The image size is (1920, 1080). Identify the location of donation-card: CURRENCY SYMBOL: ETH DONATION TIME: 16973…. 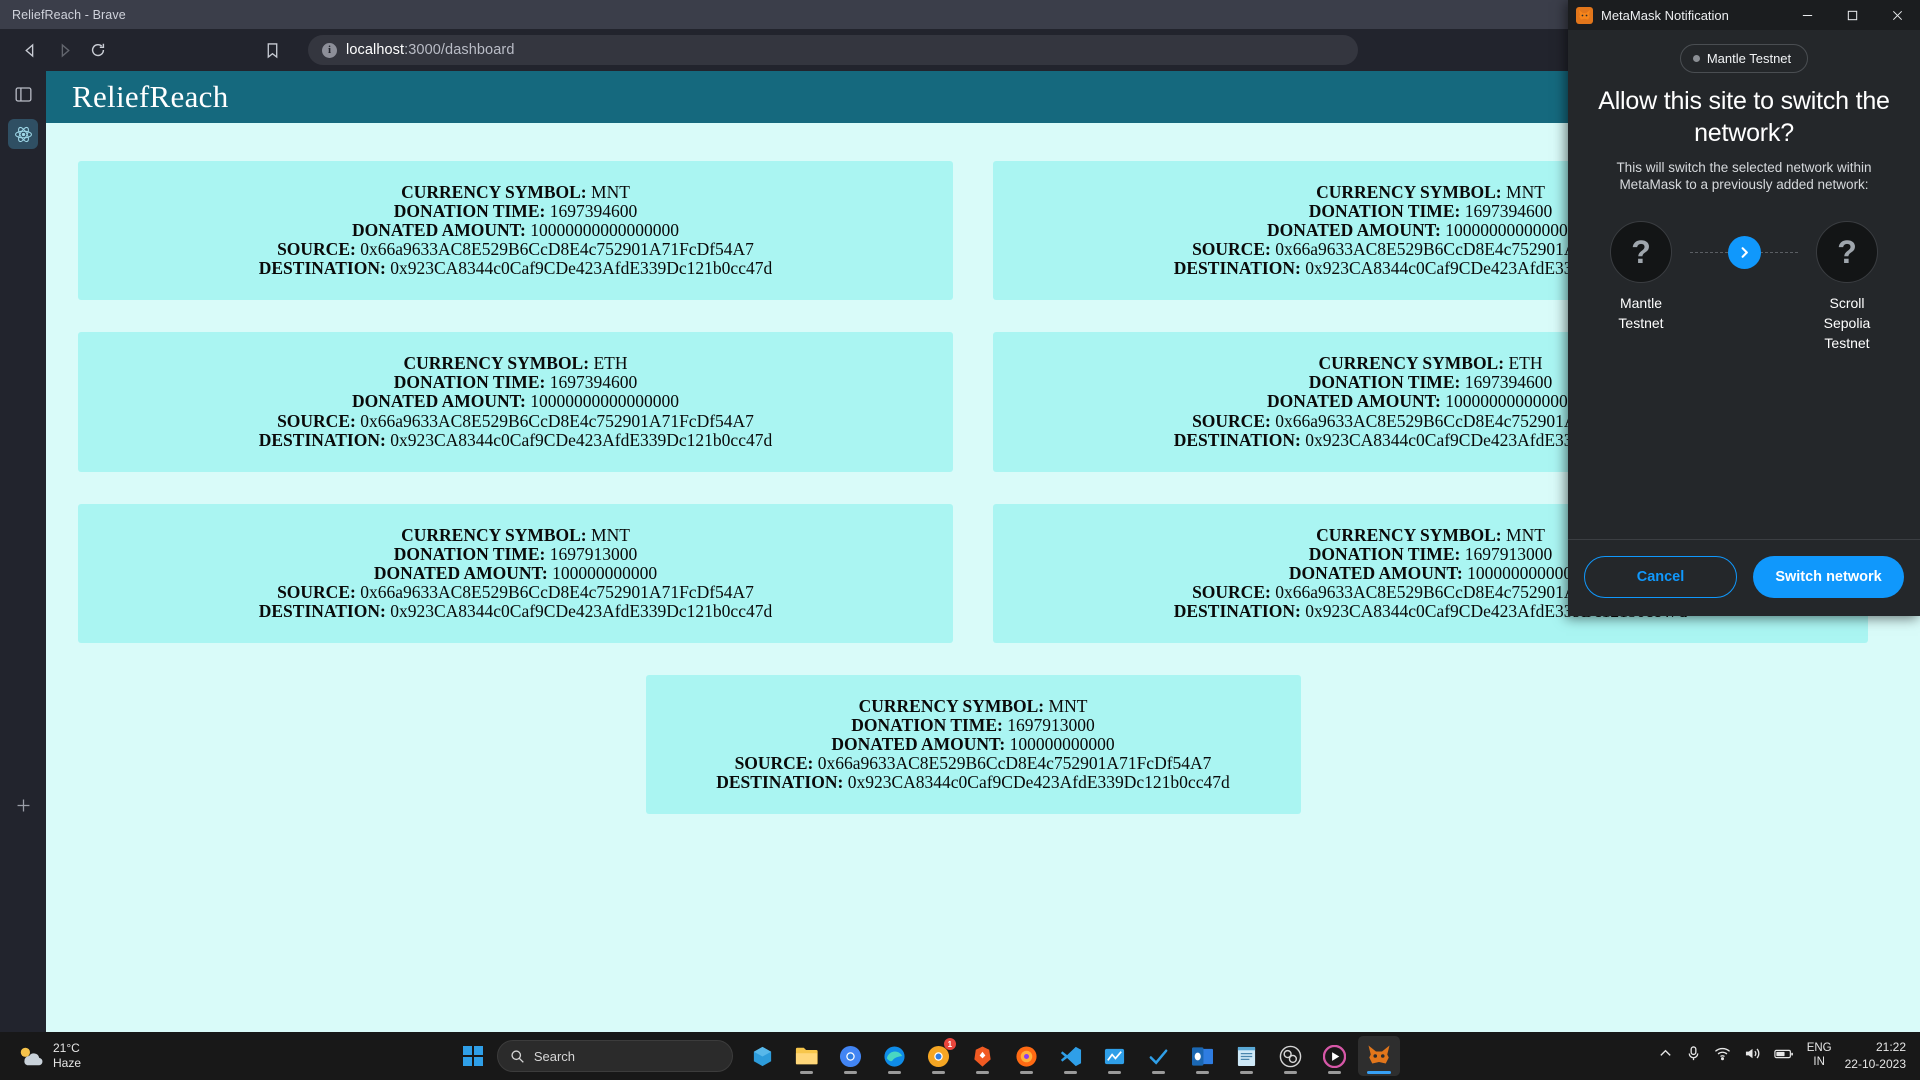
(515, 402).